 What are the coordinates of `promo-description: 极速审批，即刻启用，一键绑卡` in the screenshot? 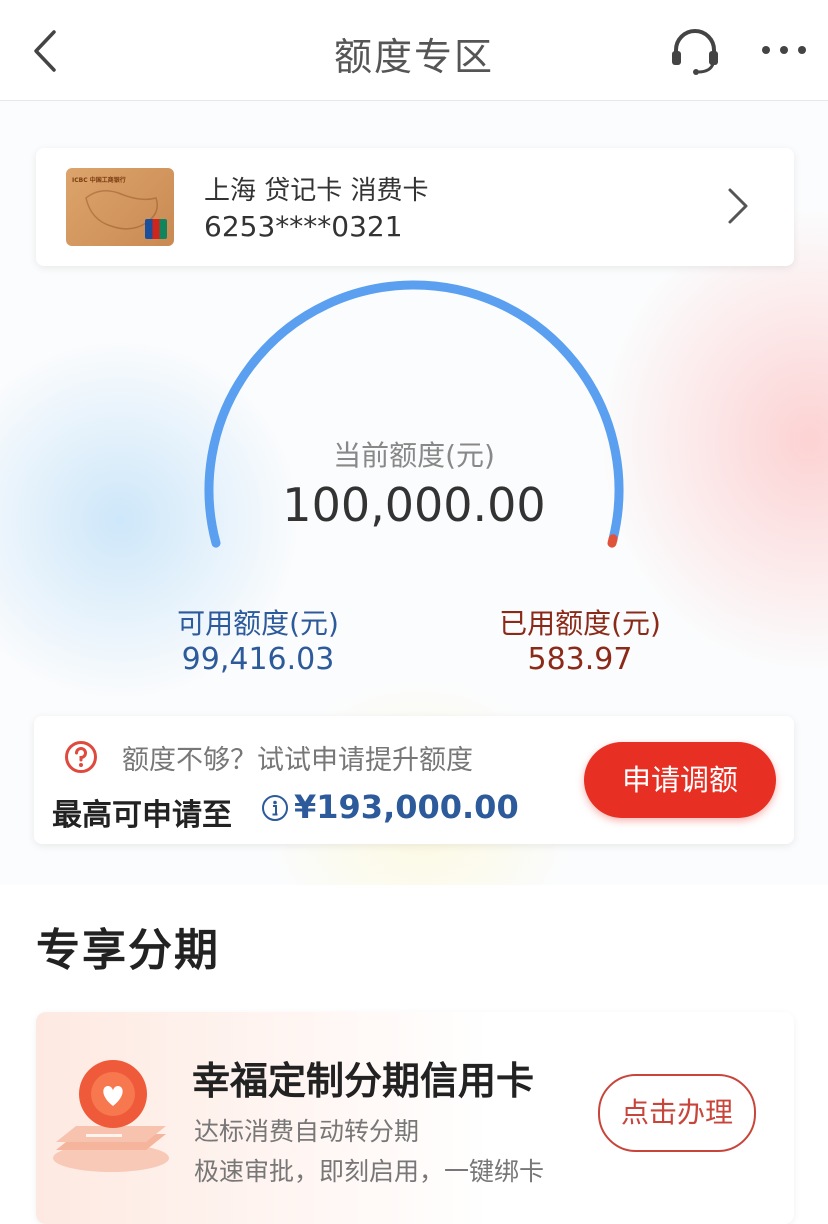 It's located at (369, 1171).